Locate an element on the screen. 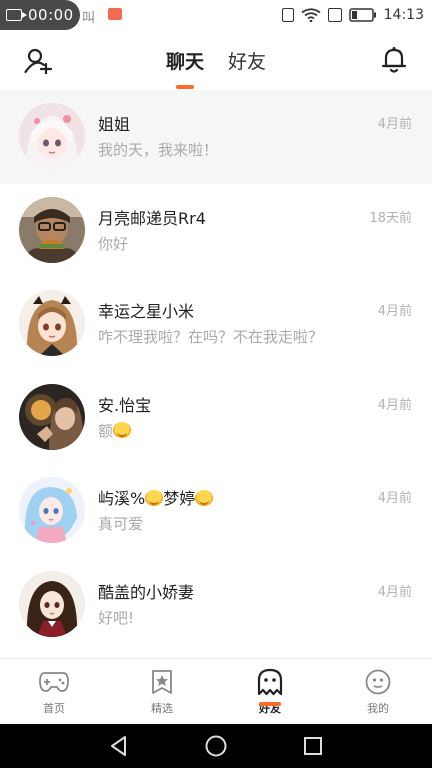 The height and width of the screenshot is (768, 432). active-tab-indicator is located at coordinates (185, 87).